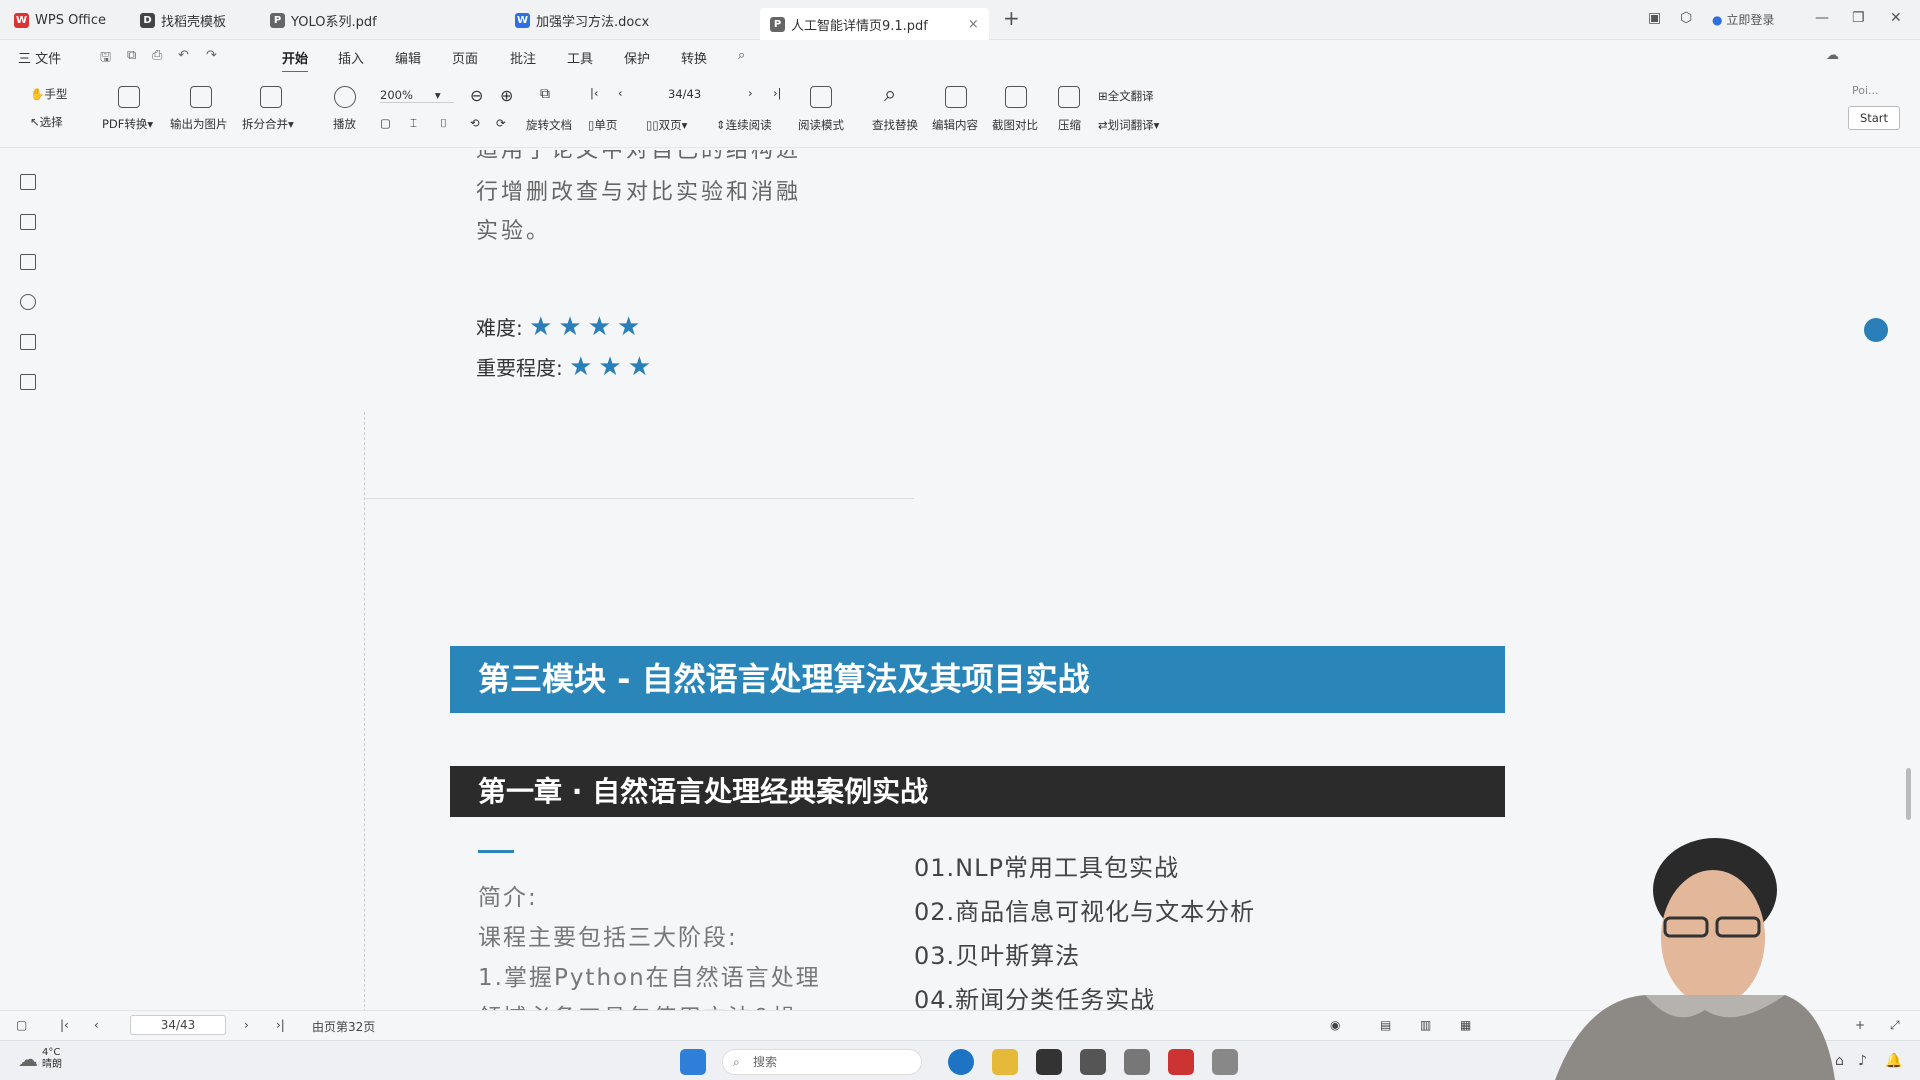  I want to click on edge-browser-icon, so click(961, 1062).